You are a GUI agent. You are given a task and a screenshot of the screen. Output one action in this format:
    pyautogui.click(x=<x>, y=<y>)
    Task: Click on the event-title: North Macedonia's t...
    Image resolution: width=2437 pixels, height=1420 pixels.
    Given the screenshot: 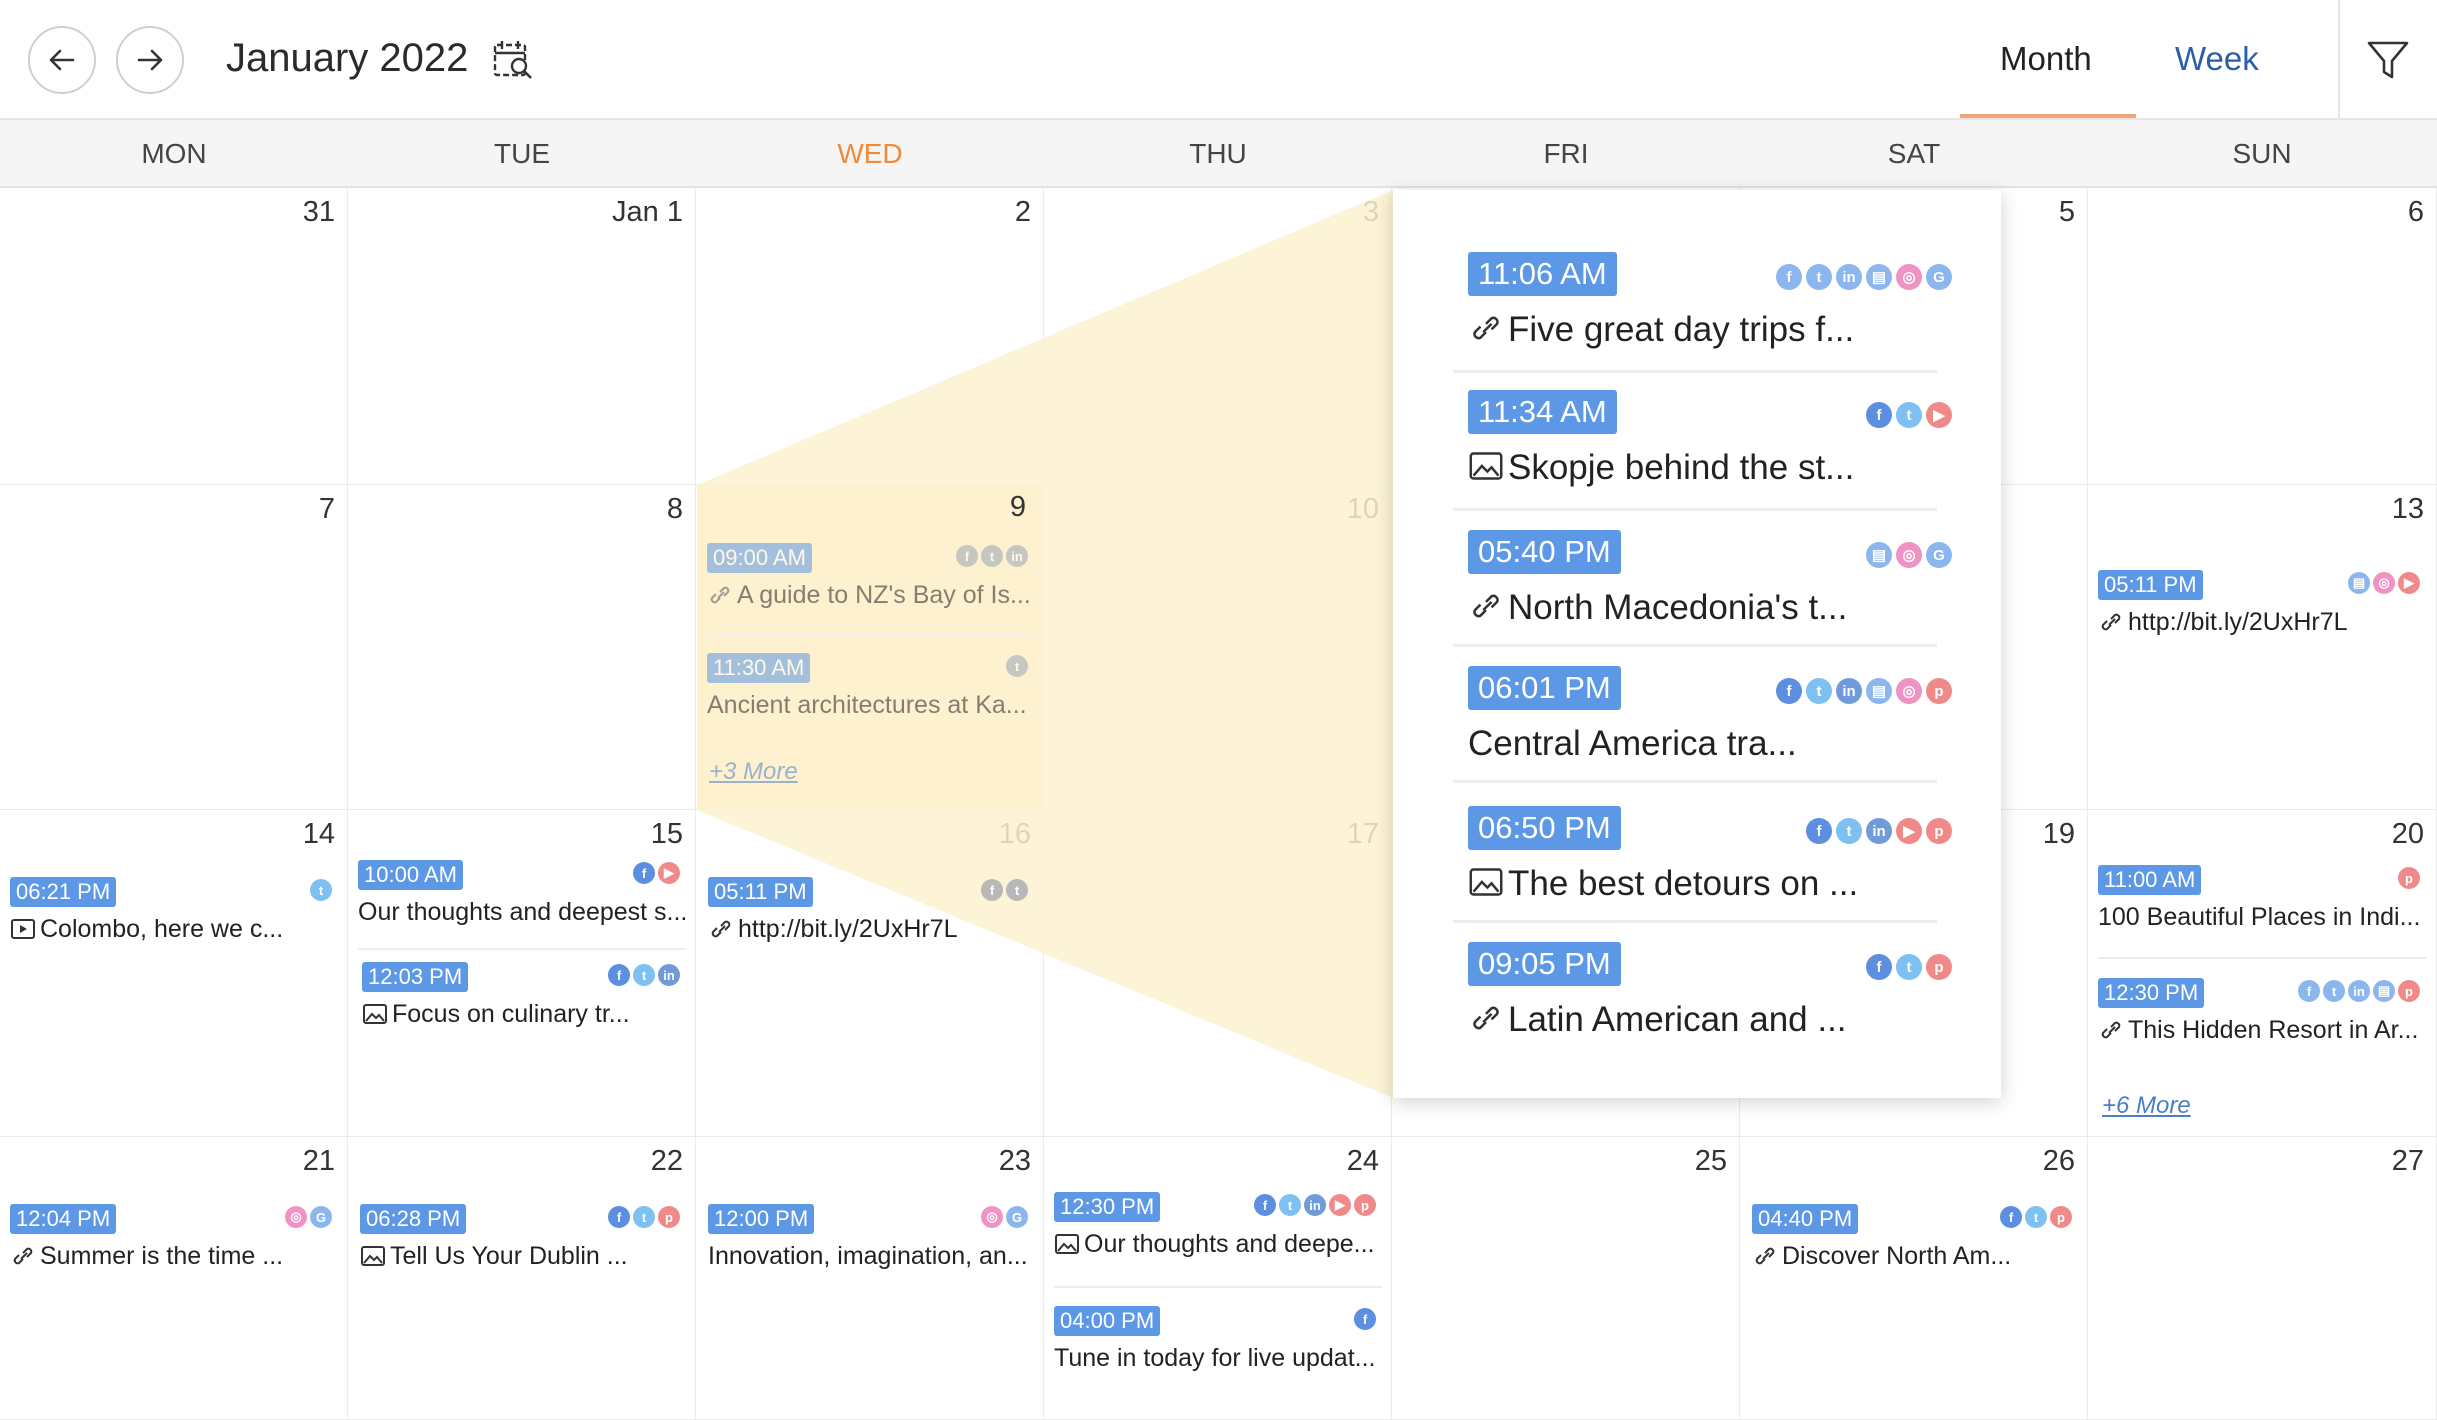 What is the action you would take?
    pyautogui.click(x=1678, y=607)
    